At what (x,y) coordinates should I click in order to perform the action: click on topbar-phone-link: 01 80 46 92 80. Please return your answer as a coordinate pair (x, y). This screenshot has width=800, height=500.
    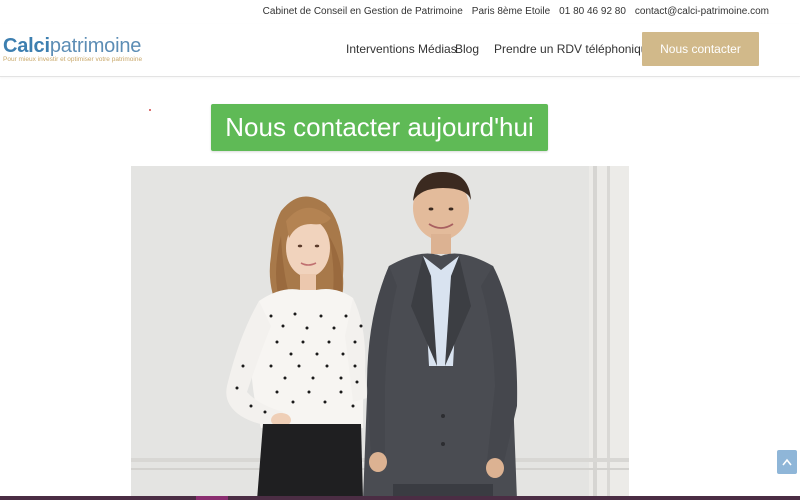
    Looking at the image, I should click on (592, 11).